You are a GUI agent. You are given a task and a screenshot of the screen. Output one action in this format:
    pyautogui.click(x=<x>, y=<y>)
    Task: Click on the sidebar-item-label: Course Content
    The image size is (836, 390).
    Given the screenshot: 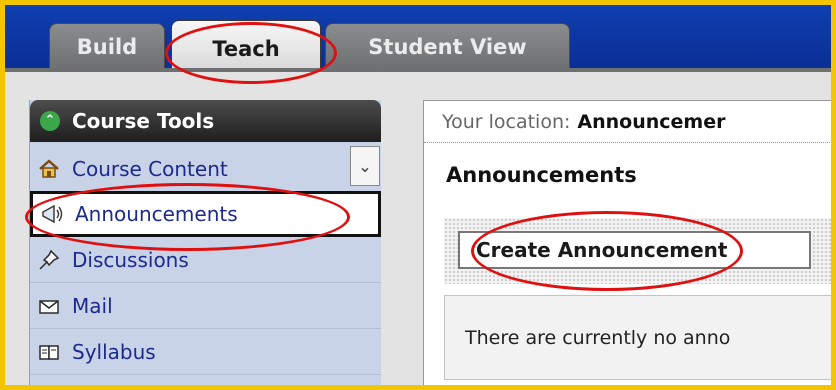 What is the action you would take?
    pyautogui.click(x=150, y=168)
    